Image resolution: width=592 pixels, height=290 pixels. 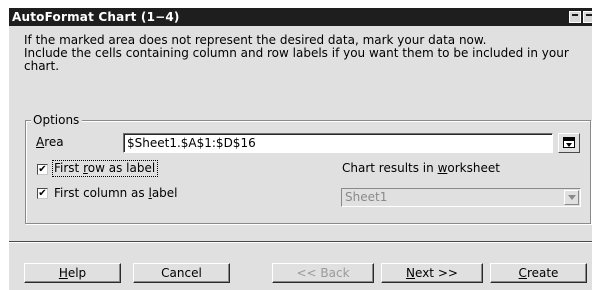 What do you see at coordinates (101, 193) in the screenshot?
I see `first-column-label-pre: First column as` at bounding box center [101, 193].